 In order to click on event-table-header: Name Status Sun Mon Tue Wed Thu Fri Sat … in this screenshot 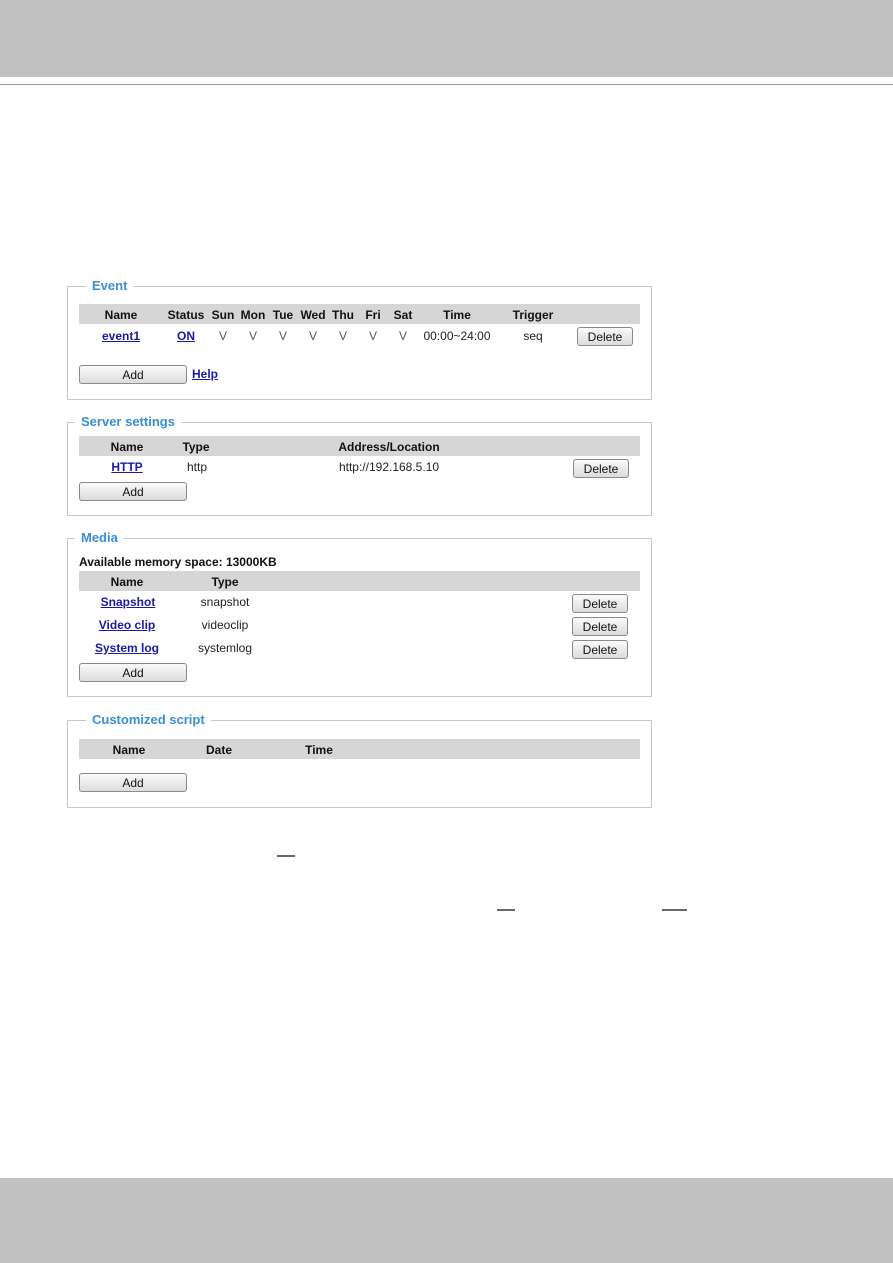, I will do `click(359, 314)`.